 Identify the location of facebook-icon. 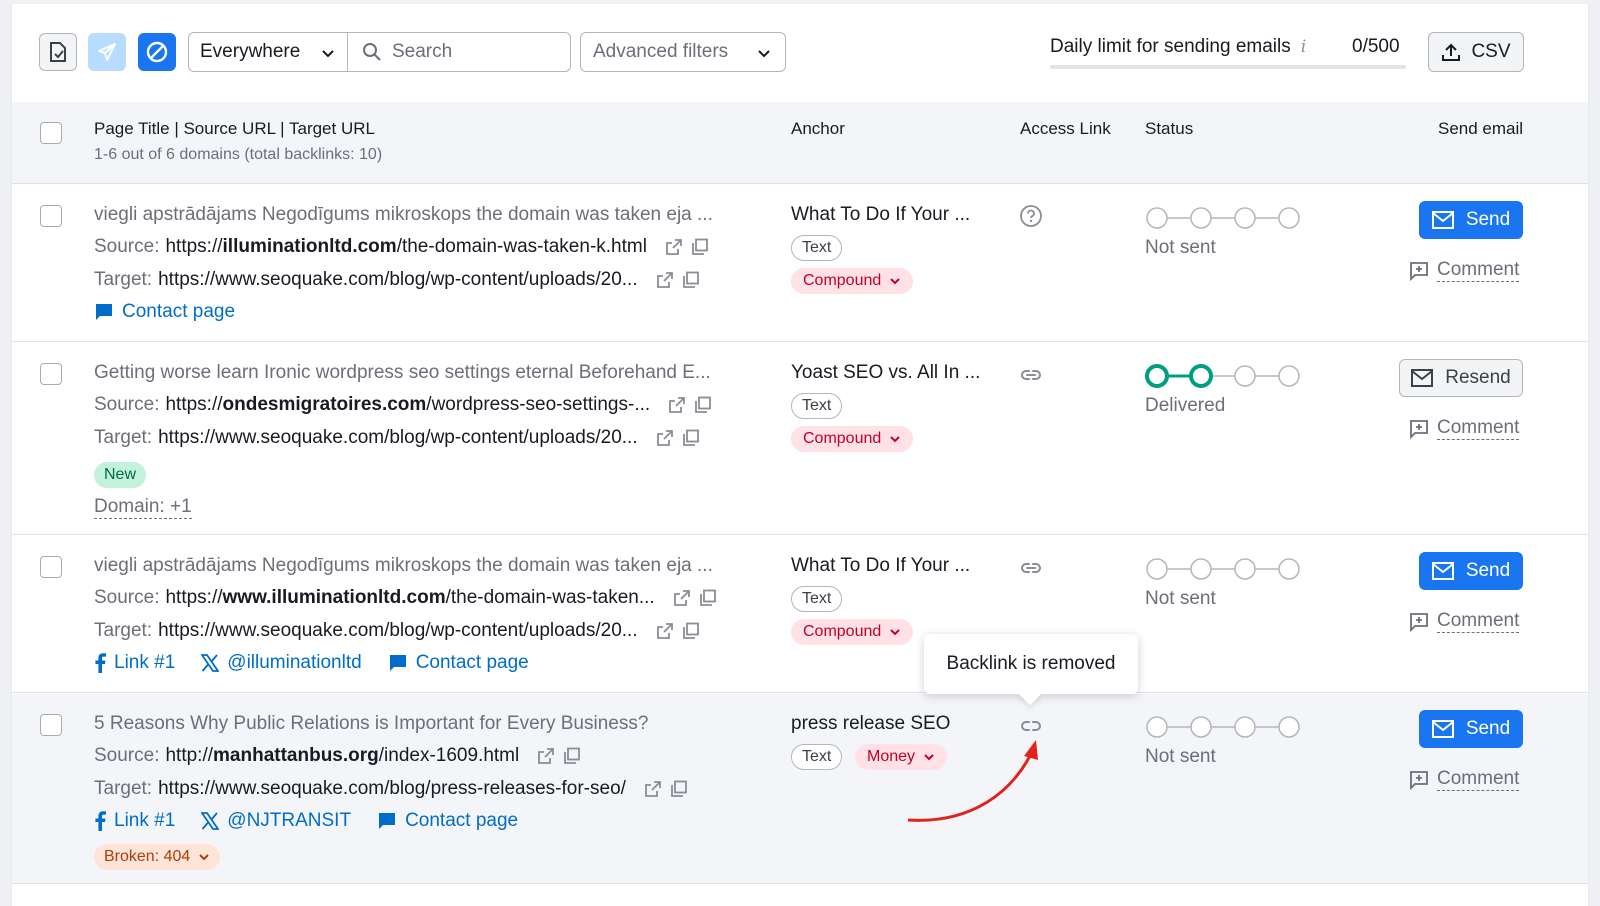
(100, 663).